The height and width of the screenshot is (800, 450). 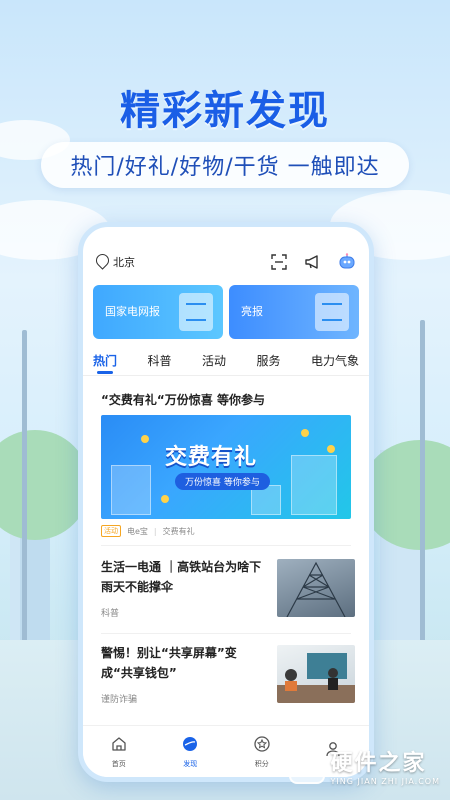 What do you see at coordinates (225, 111) in the screenshot?
I see `promo-headline: 精彩新发现` at bounding box center [225, 111].